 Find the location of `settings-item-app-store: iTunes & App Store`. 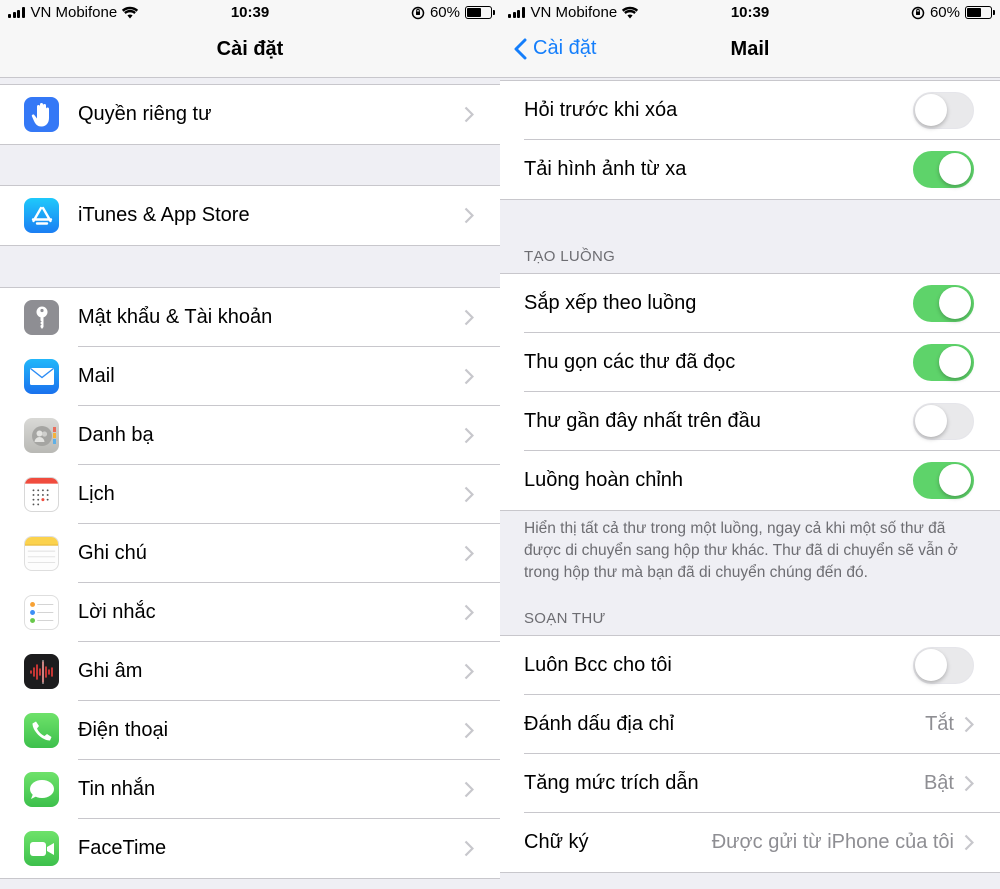

settings-item-app-store: iTunes & App Store is located at coordinates (250, 215).